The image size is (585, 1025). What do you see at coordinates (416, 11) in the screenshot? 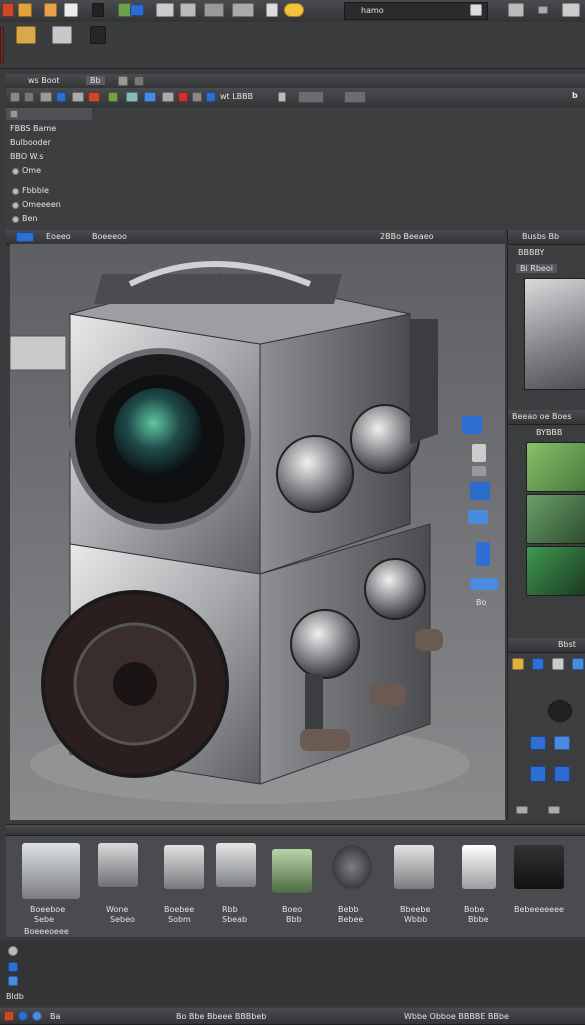
I see `search-field: hamo` at bounding box center [416, 11].